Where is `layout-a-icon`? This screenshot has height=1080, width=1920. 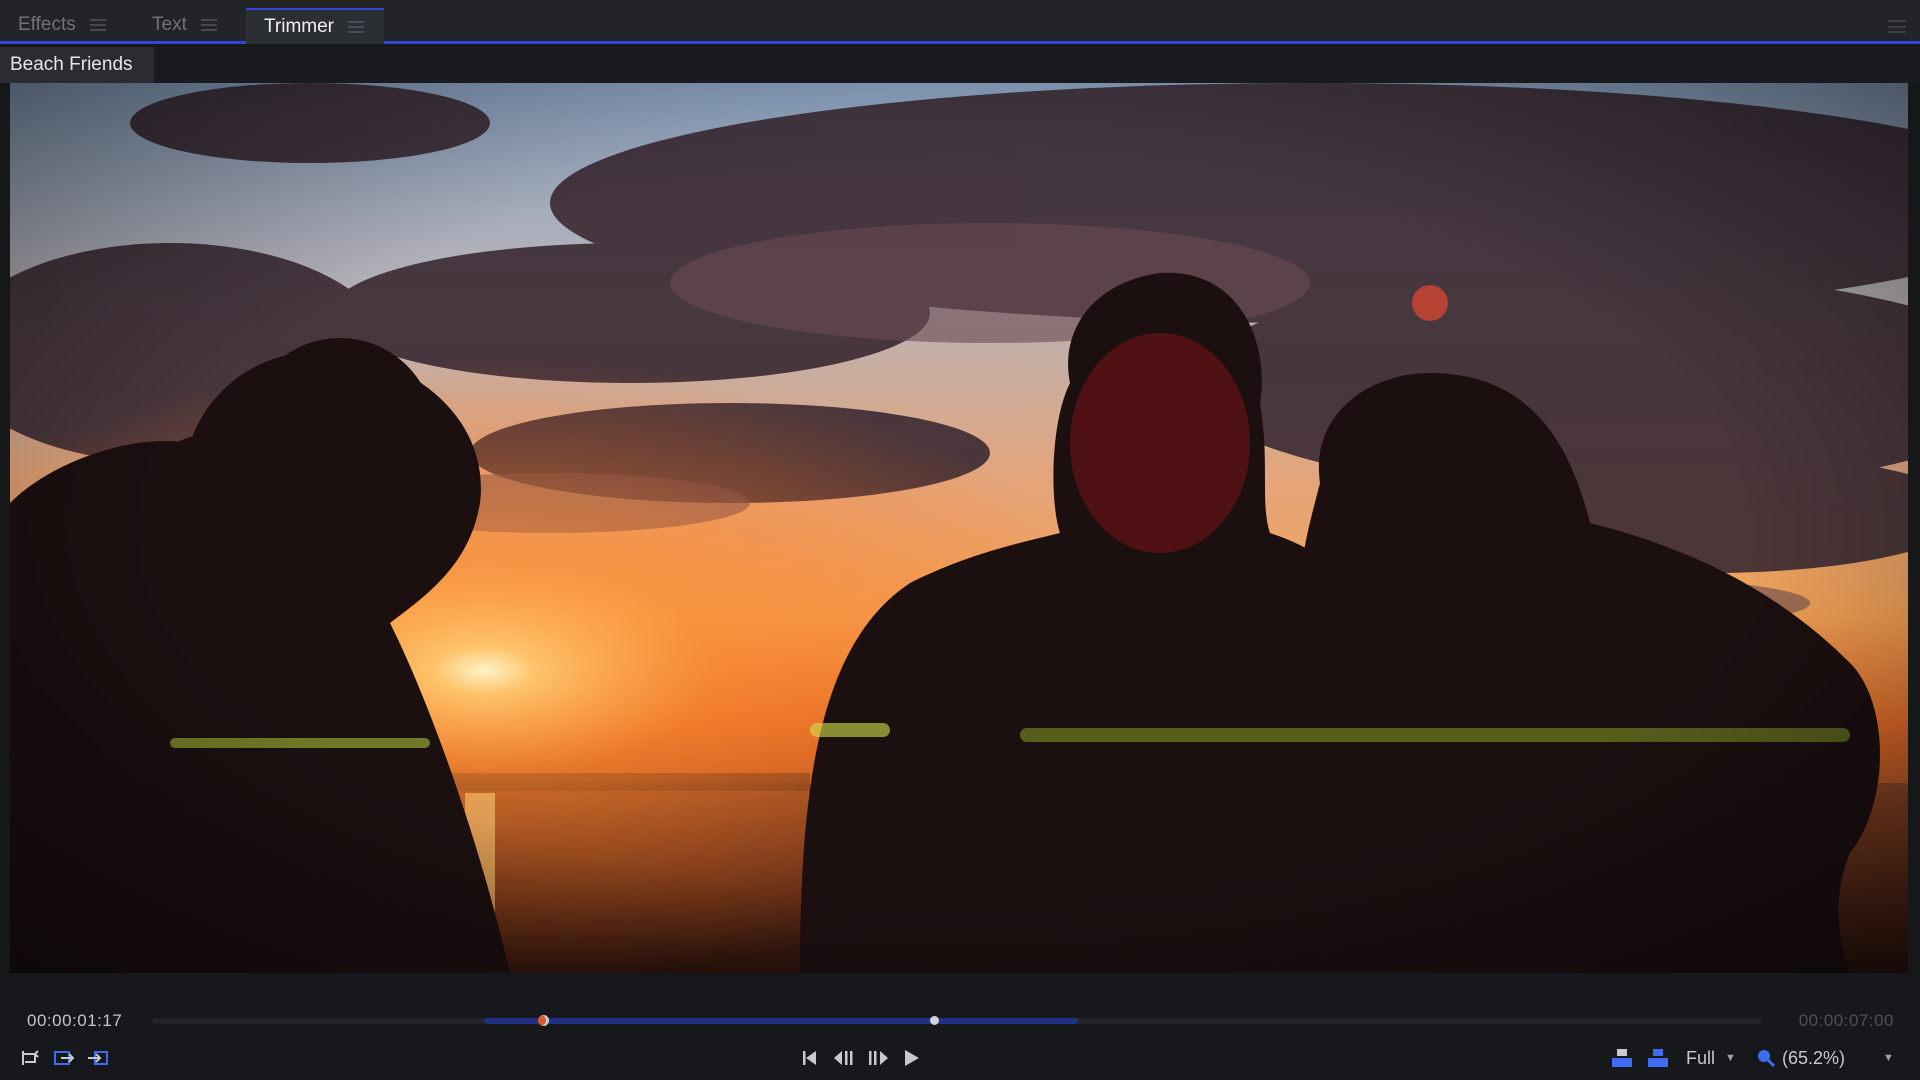
layout-a-icon is located at coordinates (1622, 1058).